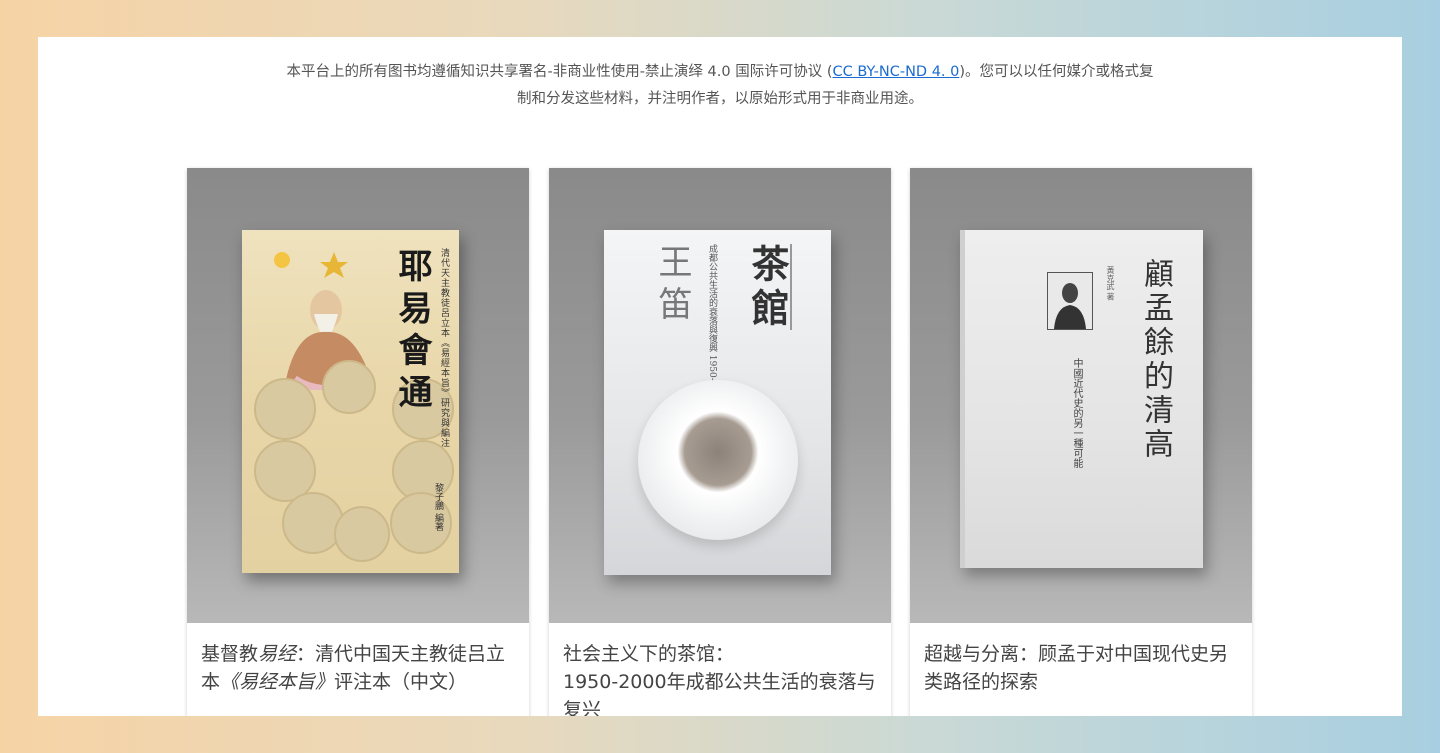 This screenshot has width=1440, height=753. Describe the element at coordinates (359, 668) in the screenshot. I see `book-title: 基督教易经：清代中国天主教徒吕立本《易经本旨》评注本（中文）` at that location.